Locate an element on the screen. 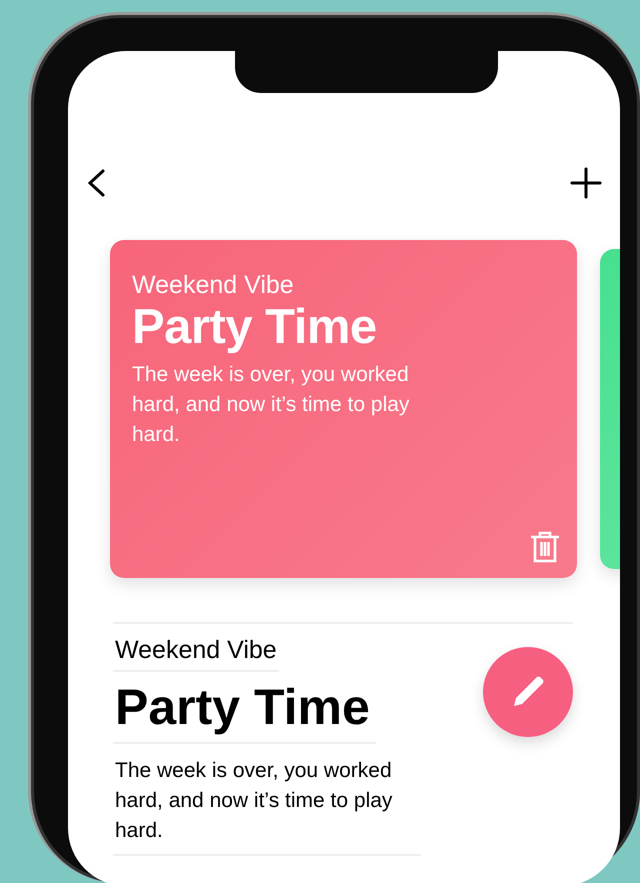 Image resolution: width=640 pixels, height=883 pixels. card-description: The week is over, you worked hard, and now it’s time to play hard. is located at coordinates (271, 405).